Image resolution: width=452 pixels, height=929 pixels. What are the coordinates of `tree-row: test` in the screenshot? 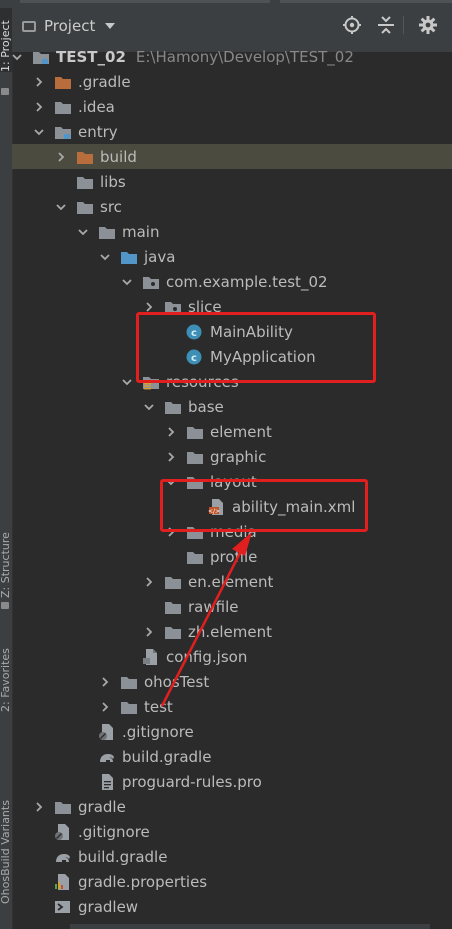 It's located at (232, 706).